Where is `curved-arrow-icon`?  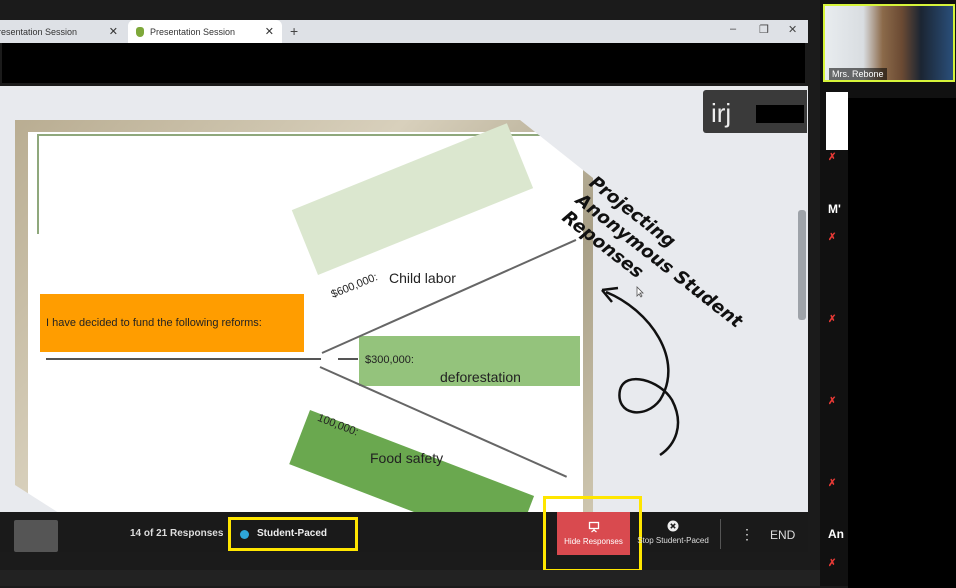 curved-arrow-icon is located at coordinates (640, 371).